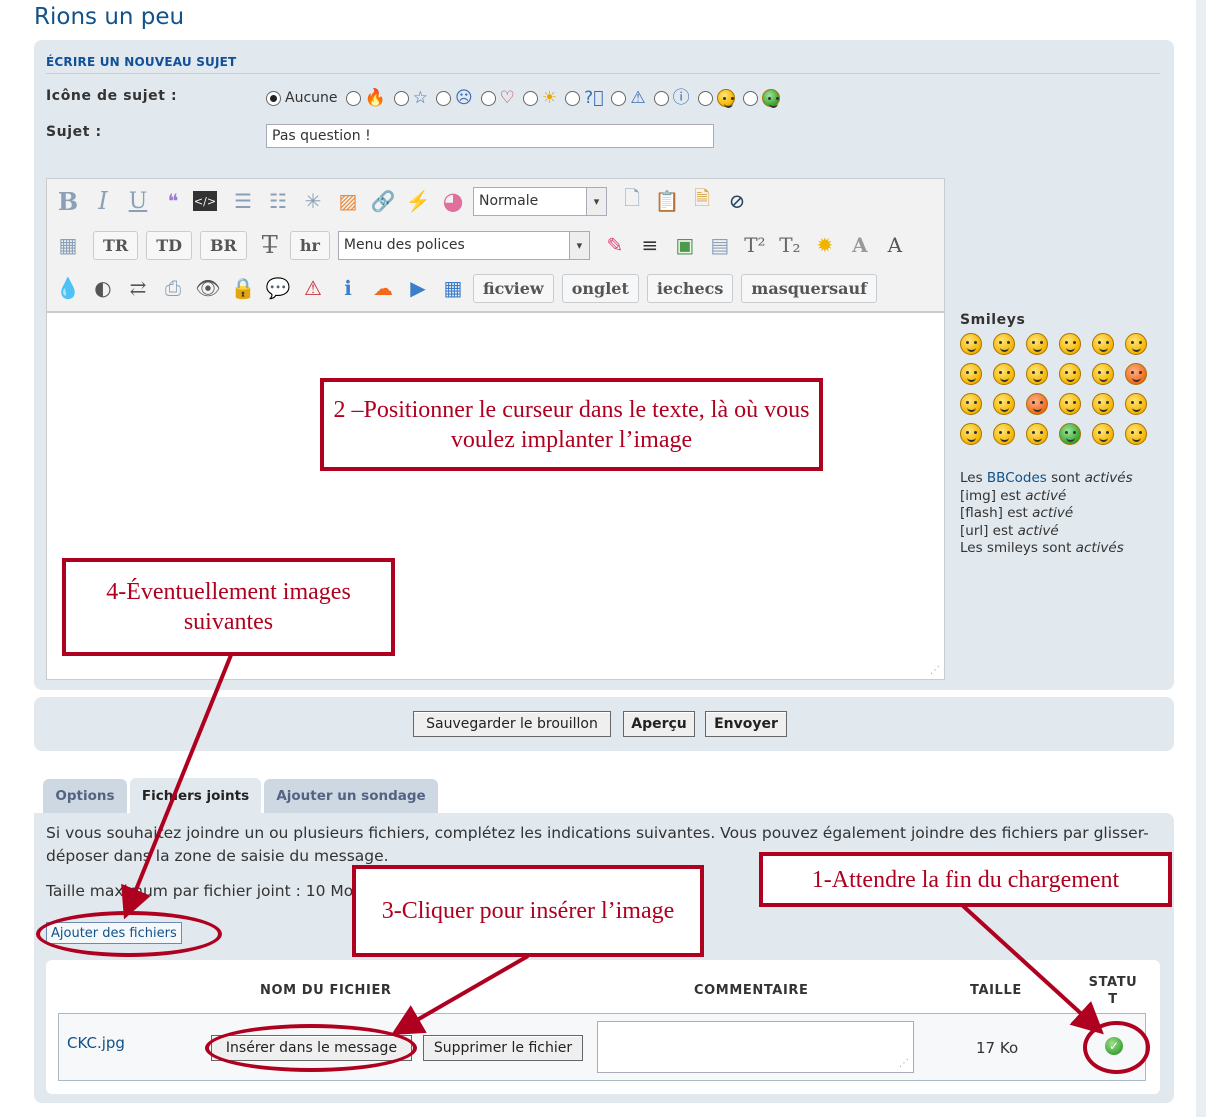 The height and width of the screenshot is (1117, 1206). I want to click on preview-button: Aperçu, so click(659, 724).